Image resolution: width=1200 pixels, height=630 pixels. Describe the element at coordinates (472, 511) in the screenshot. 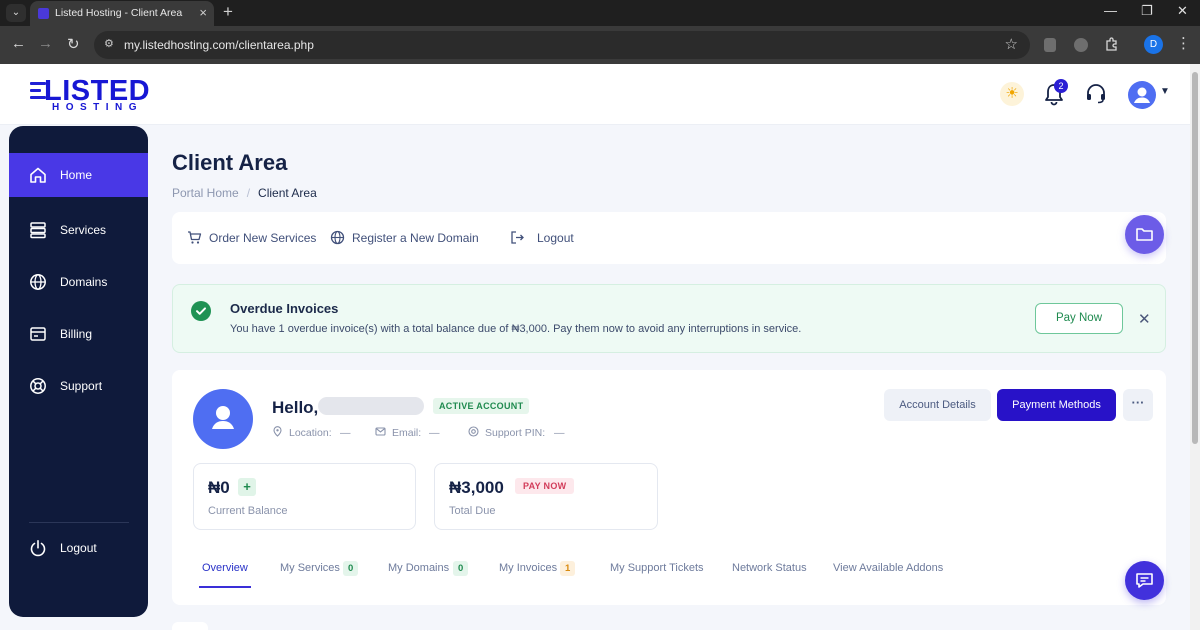

I see `total-due-label: Total Due` at that location.